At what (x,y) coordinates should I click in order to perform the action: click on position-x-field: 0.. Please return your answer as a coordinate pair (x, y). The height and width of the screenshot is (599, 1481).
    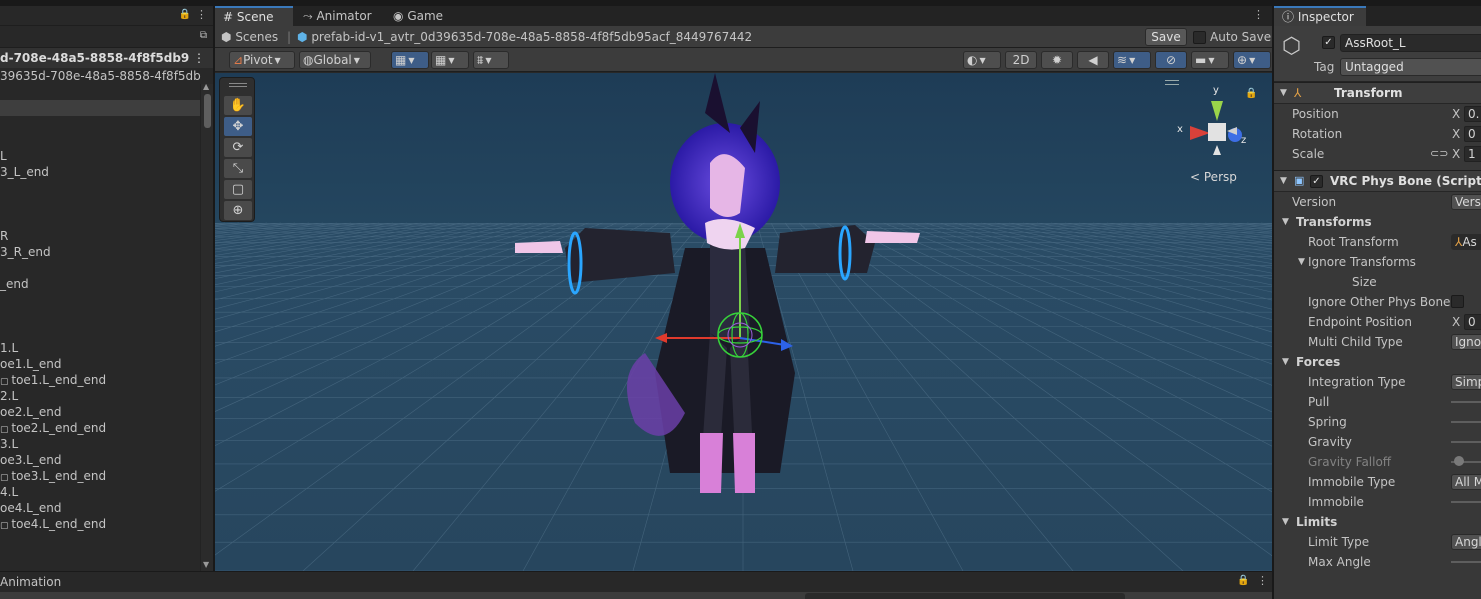
    Looking at the image, I should click on (1472, 114).